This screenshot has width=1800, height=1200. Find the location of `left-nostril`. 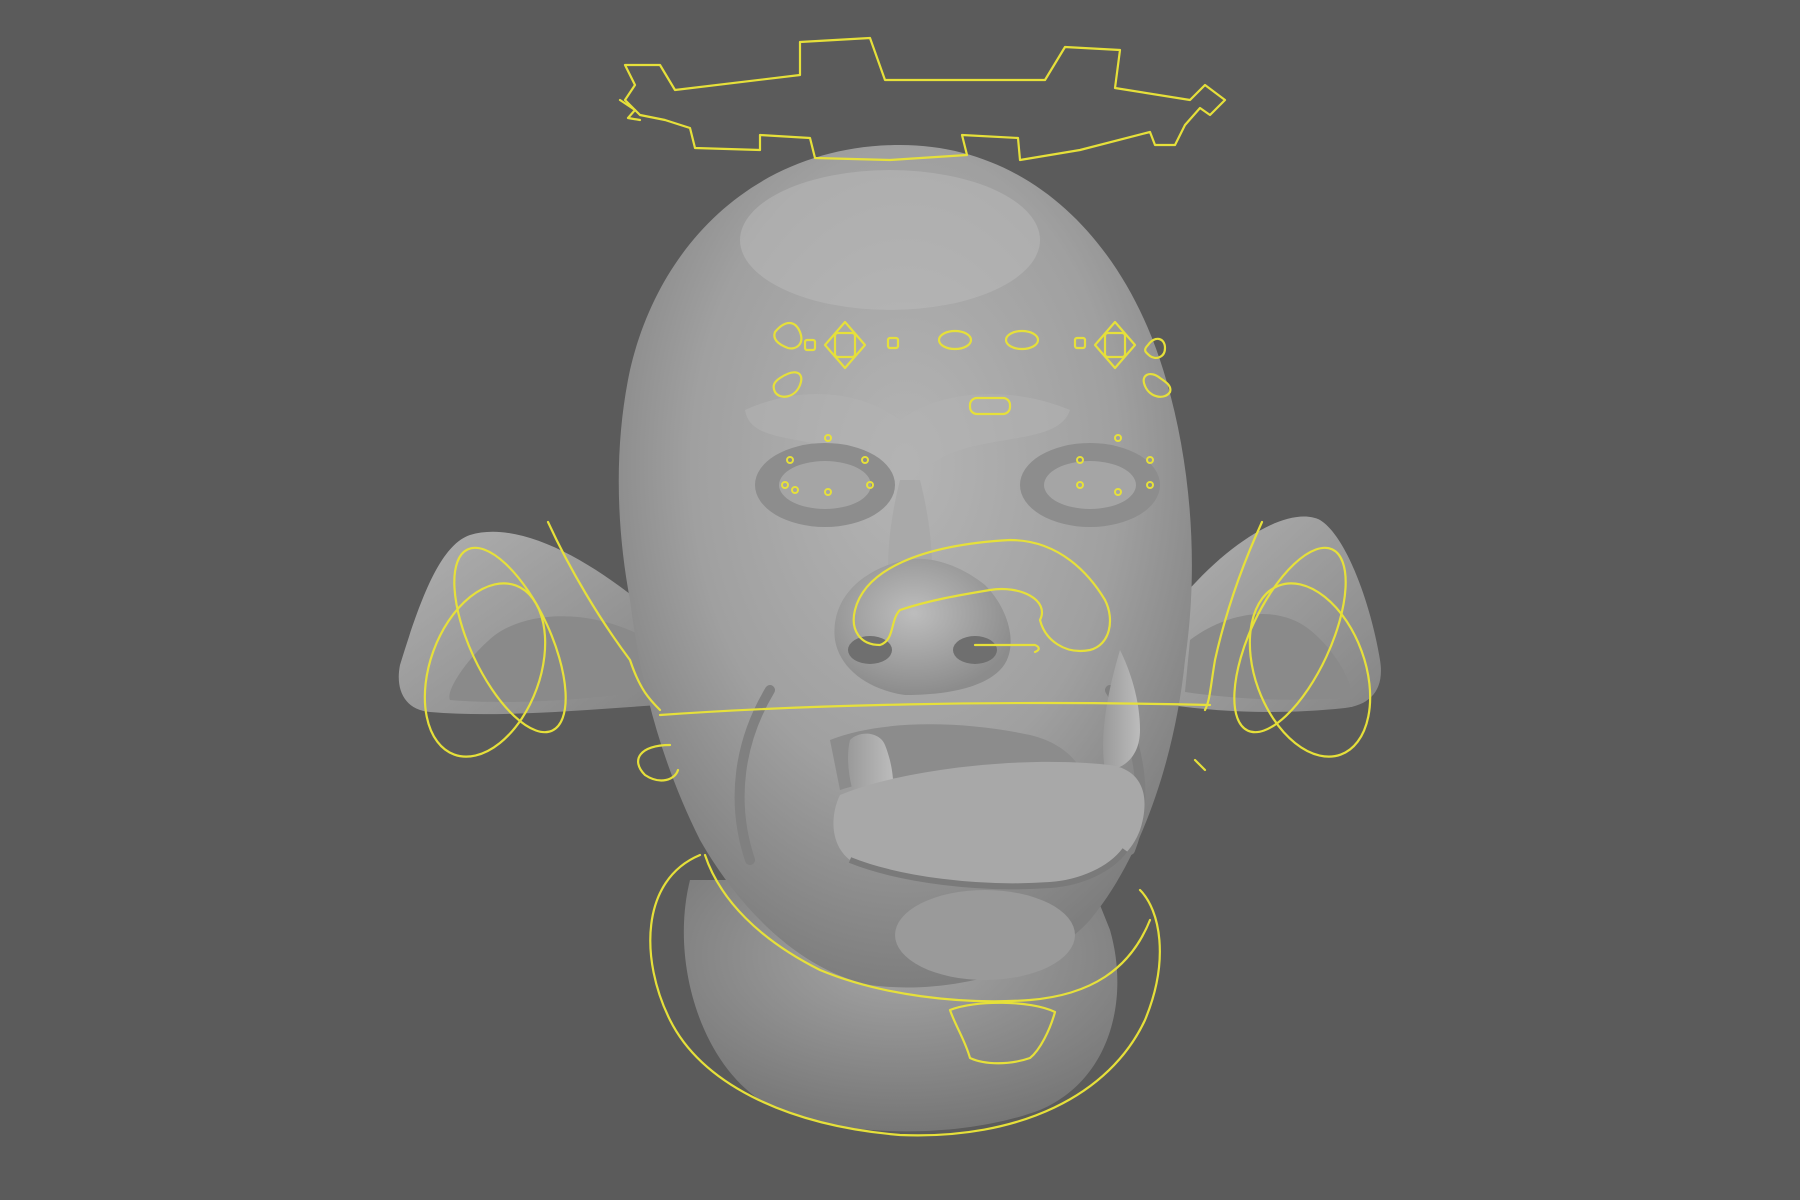

left-nostril is located at coordinates (870, 650).